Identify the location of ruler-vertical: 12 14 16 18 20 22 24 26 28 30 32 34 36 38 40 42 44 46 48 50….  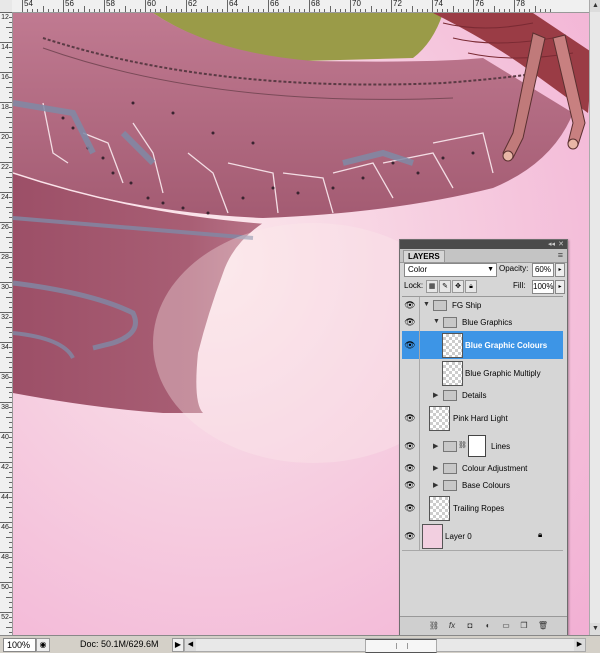
(6, 323).